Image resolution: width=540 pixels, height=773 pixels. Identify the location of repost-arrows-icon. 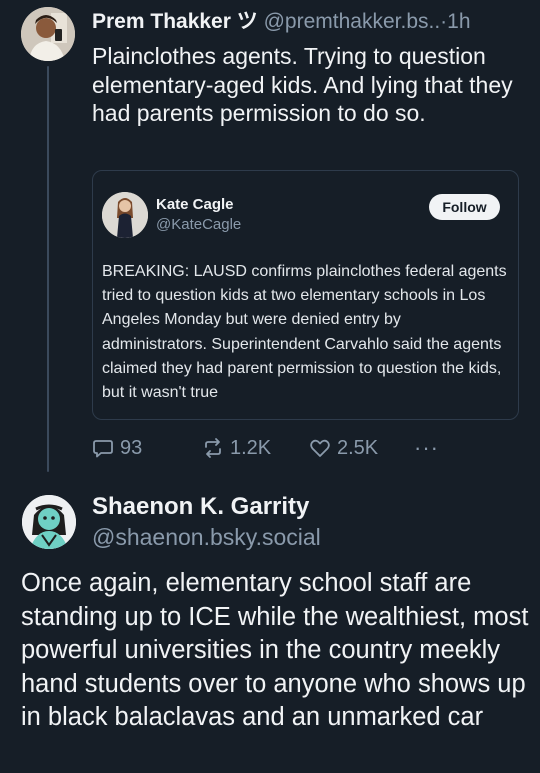
(213, 448).